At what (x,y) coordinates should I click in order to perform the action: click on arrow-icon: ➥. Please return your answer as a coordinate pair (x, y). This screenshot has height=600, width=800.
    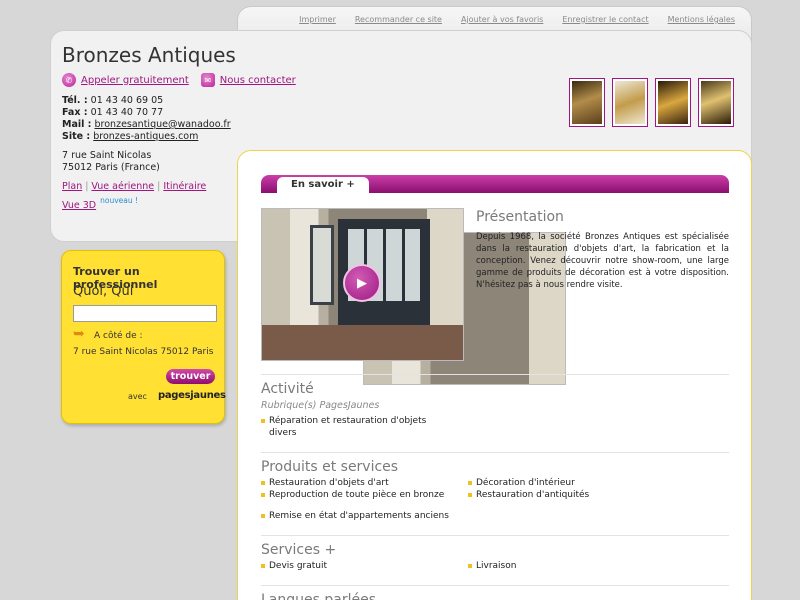
    Looking at the image, I should click on (79, 334).